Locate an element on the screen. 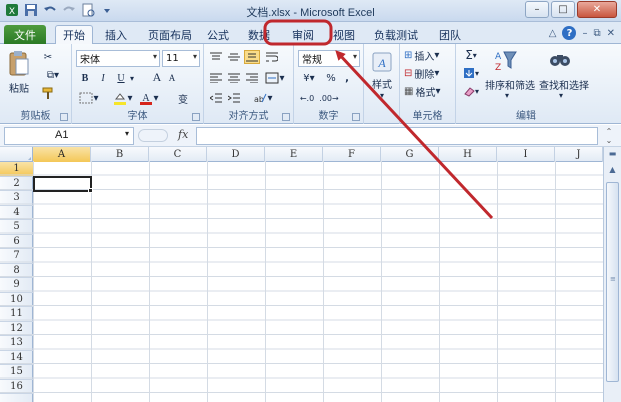 This screenshot has width=621, height=402. group-alignment: ▾ ab ▾ 对齐方式 is located at coordinates (249, 84).